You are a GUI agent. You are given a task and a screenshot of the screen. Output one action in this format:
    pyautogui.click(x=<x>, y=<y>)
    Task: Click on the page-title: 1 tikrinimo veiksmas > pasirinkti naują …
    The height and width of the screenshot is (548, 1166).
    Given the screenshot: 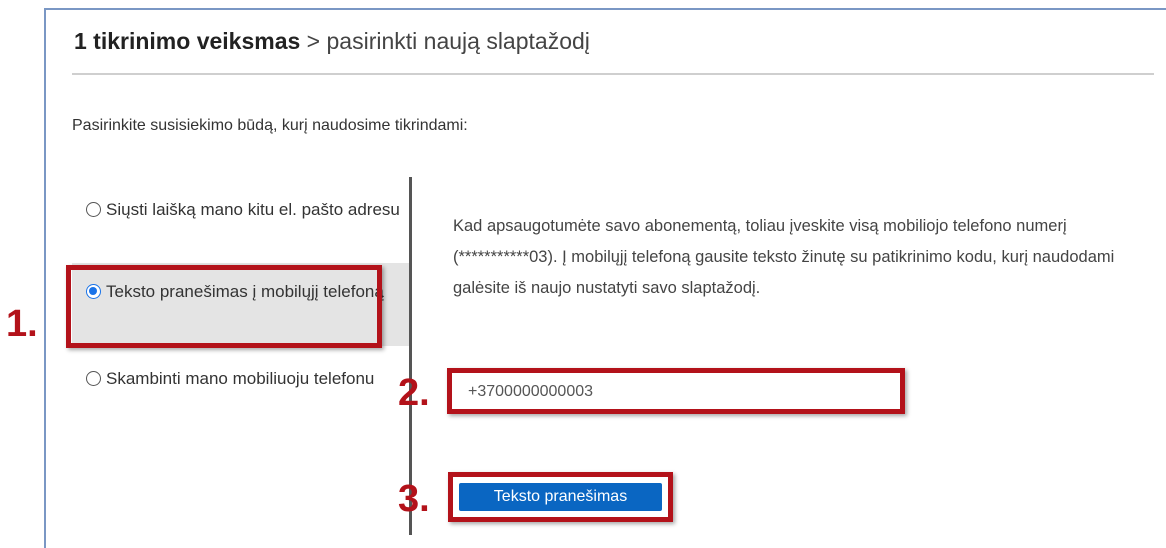 What is the action you would take?
    pyautogui.click(x=332, y=41)
    